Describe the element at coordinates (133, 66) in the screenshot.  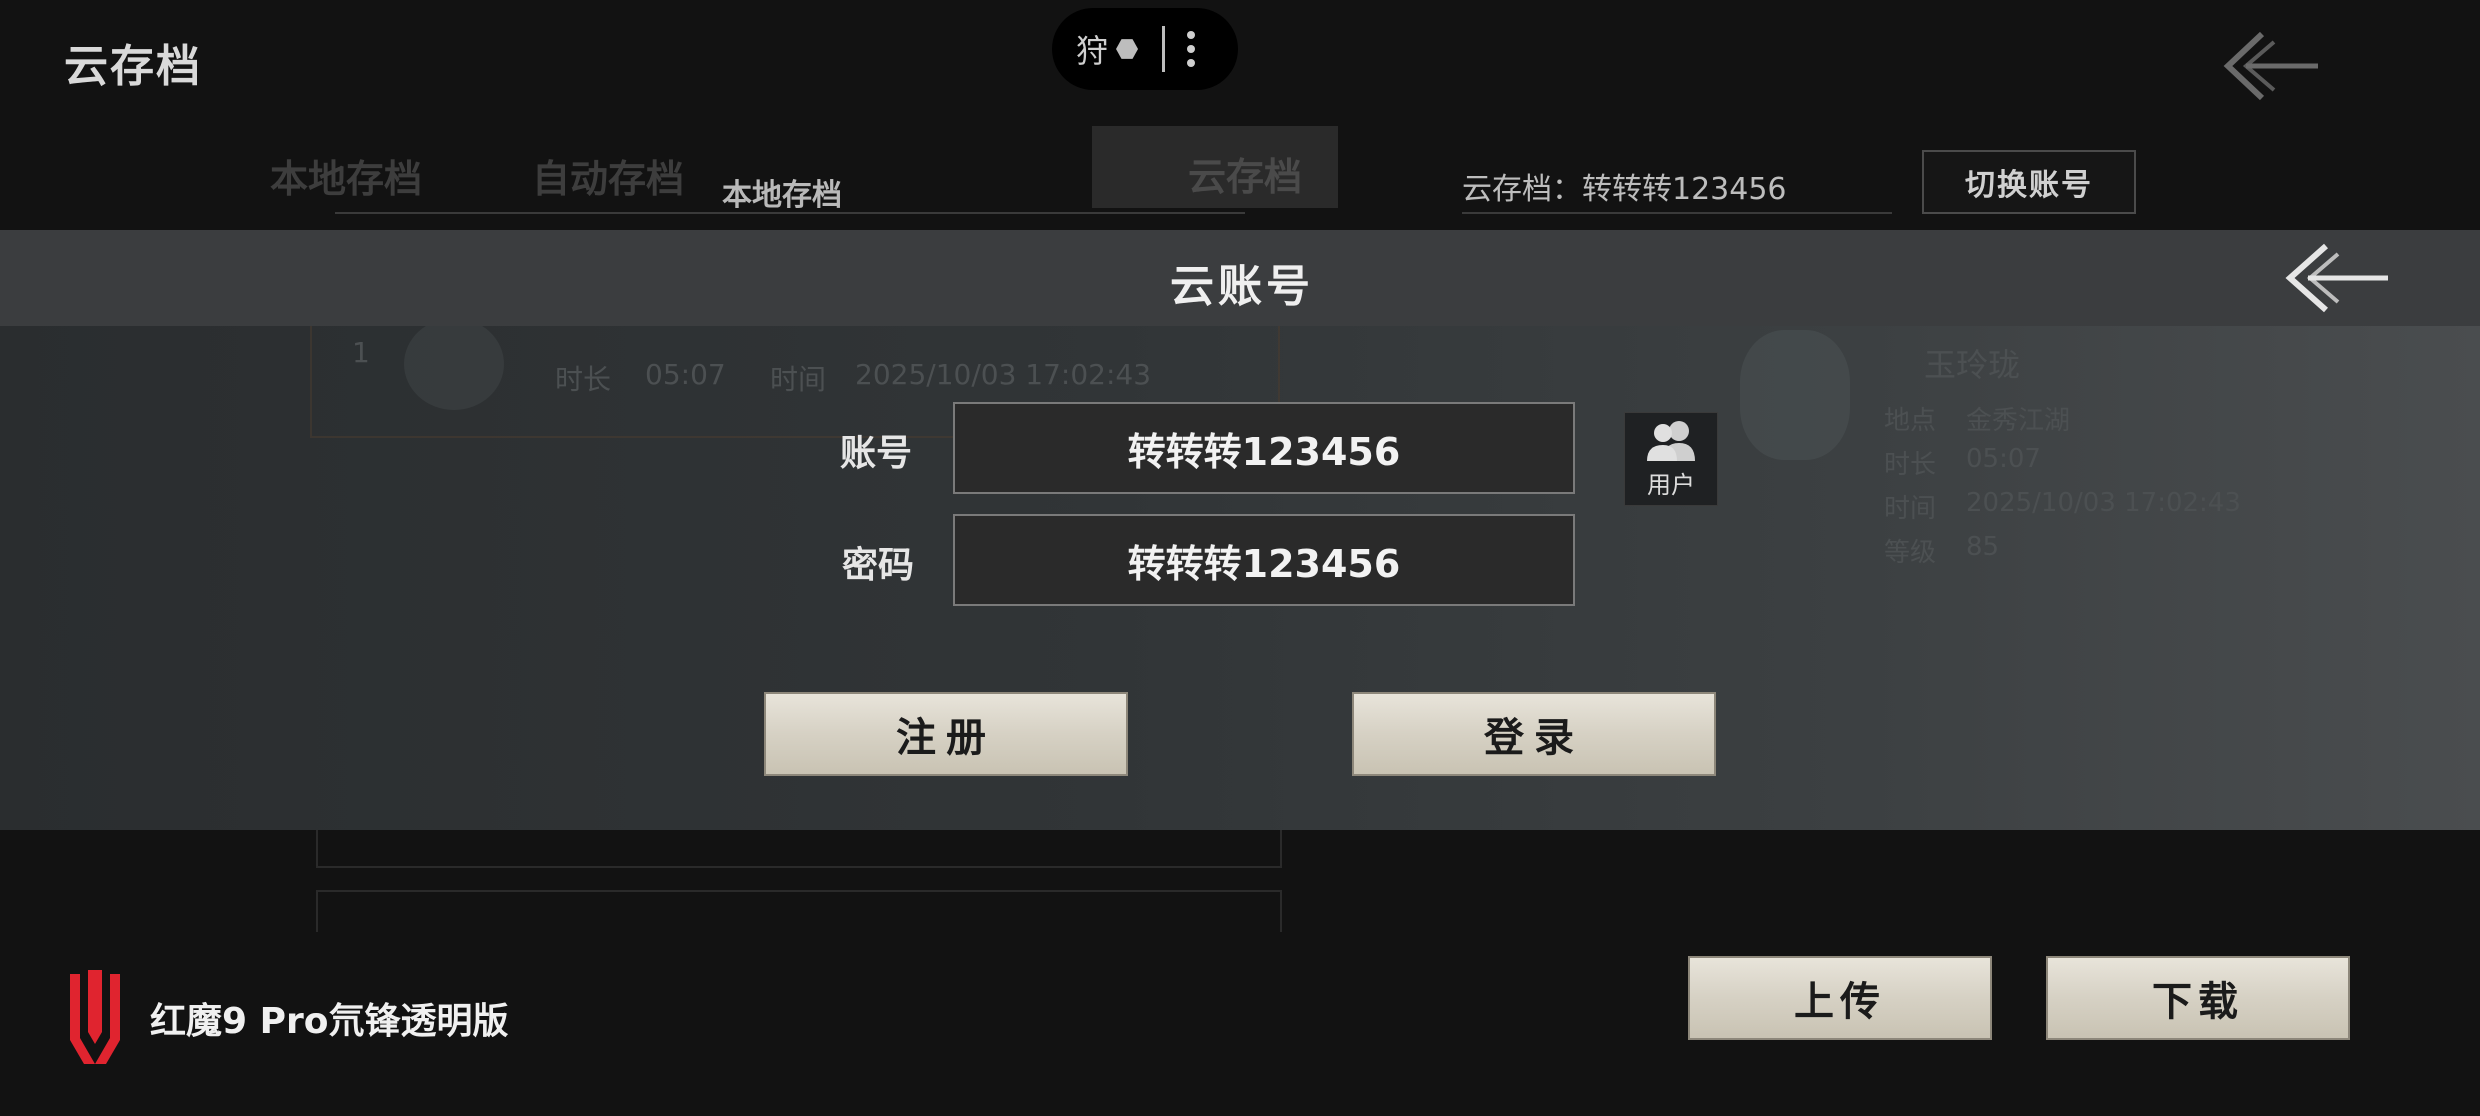
I see `page-title: 云存档` at that location.